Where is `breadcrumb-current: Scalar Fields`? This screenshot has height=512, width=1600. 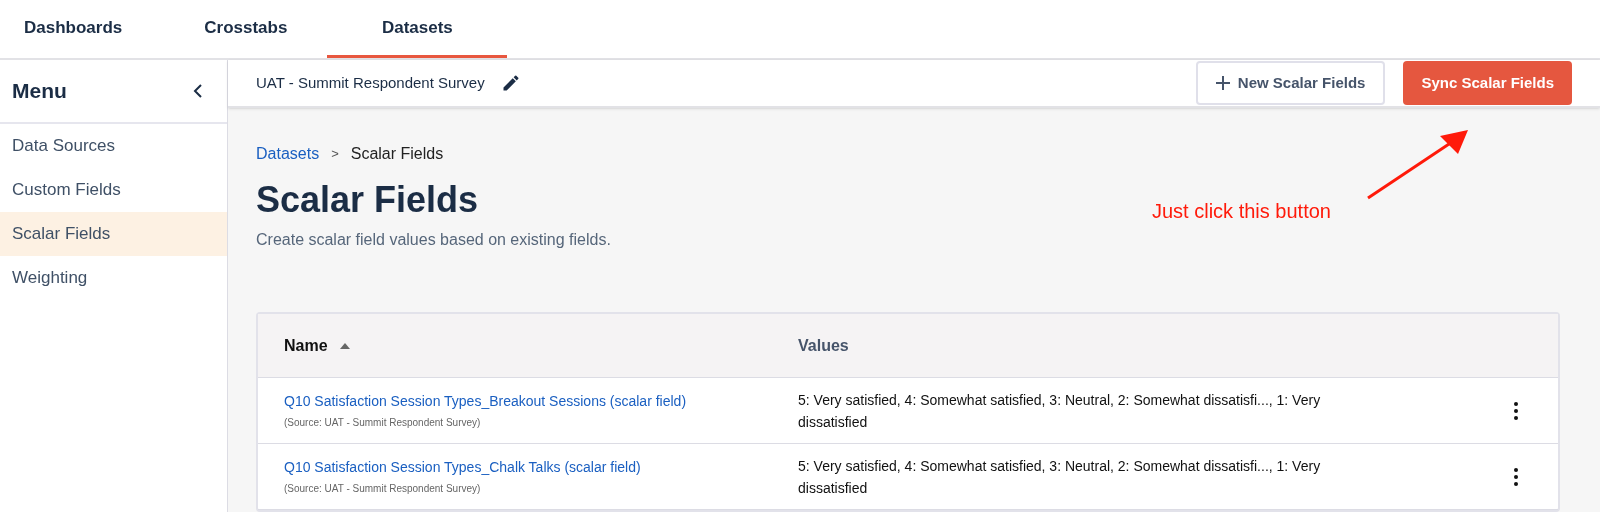
breadcrumb-current: Scalar Fields is located at coordinates (397, 154).